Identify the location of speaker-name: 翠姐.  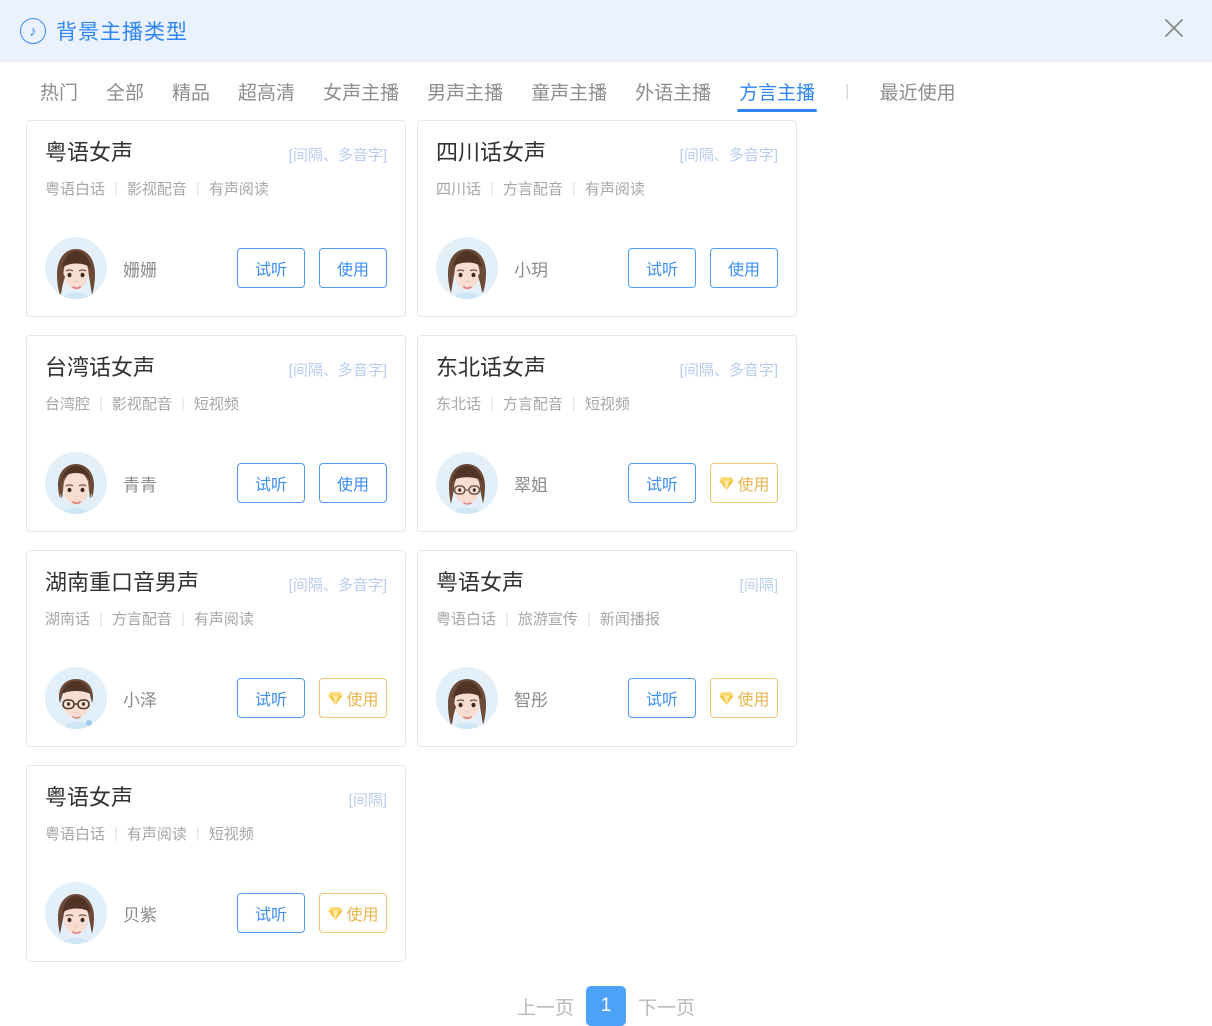
(531, 485).